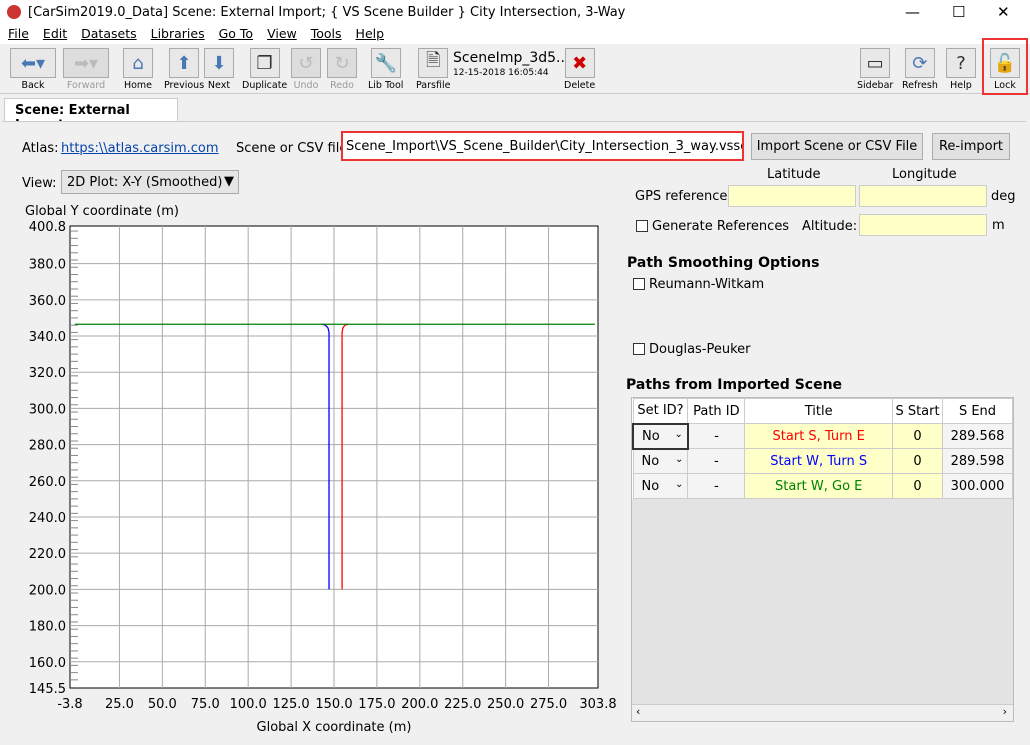  Describe the element at coordinates (819, 461) in the screenshot. I see `path-title: Start W, Turn S` at that location.